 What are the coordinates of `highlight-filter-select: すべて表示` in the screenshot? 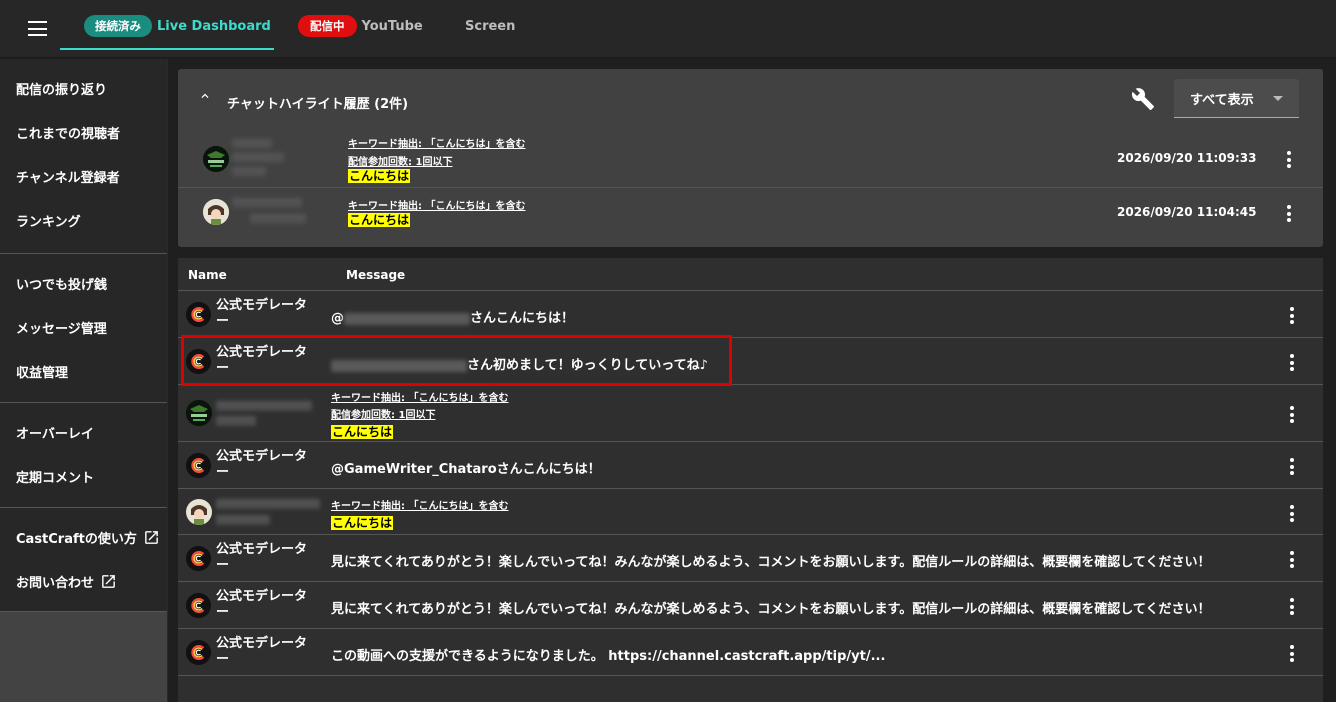 It's located at (1236, 98).